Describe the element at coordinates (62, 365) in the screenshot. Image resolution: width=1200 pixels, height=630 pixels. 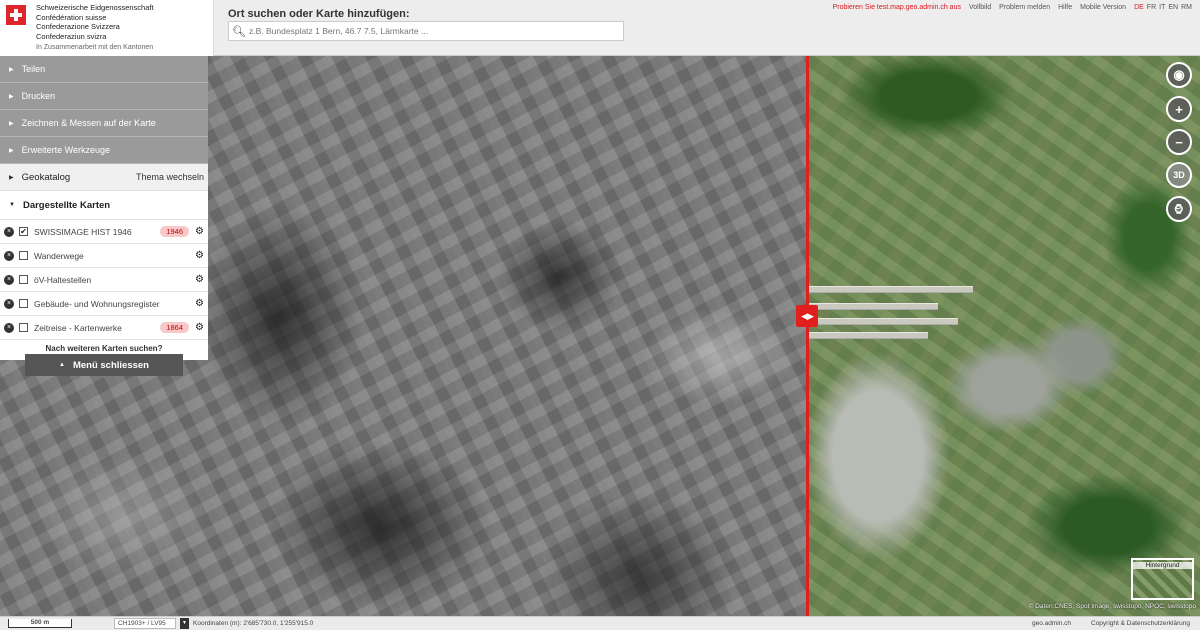
I see `caret-up-icon: ▲` at that location.